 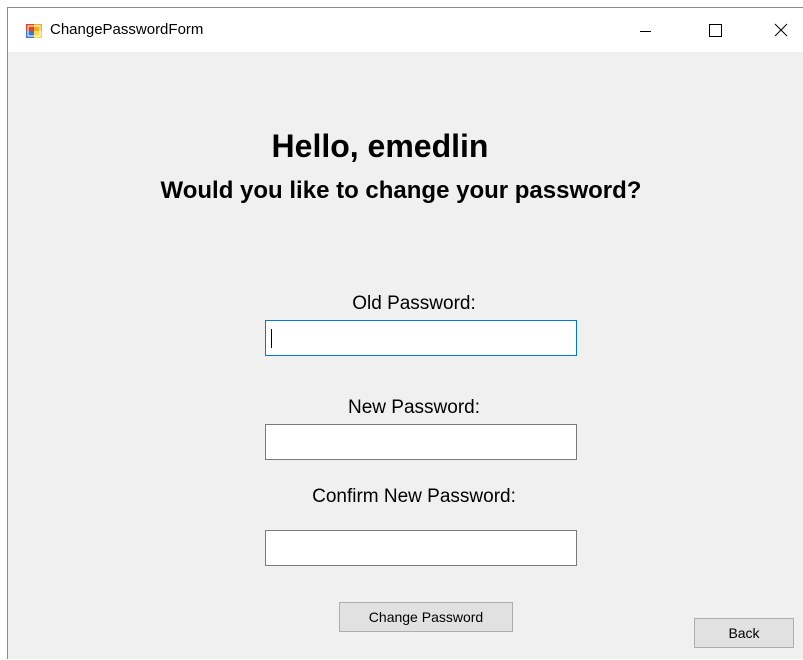 I want to click on maximize-icon, so click(x=715, y=30).